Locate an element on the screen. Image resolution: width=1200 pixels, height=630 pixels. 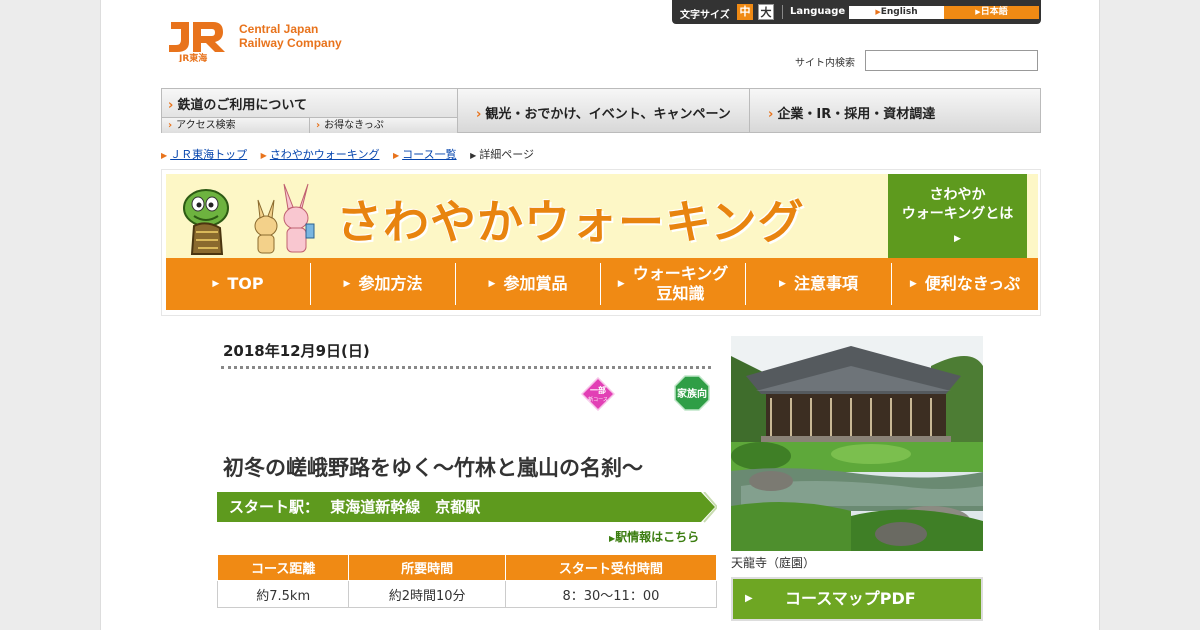
nav-sightseeing: › 観光・おでかけ、イベント、キャンペーン is located at coordinates (603, 110).